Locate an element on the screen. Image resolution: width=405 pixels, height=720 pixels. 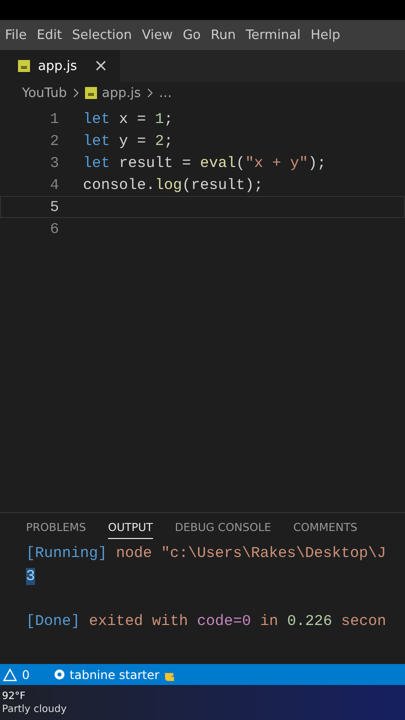
panel-tab: OUTPUT is located at coordinates (130, 528).